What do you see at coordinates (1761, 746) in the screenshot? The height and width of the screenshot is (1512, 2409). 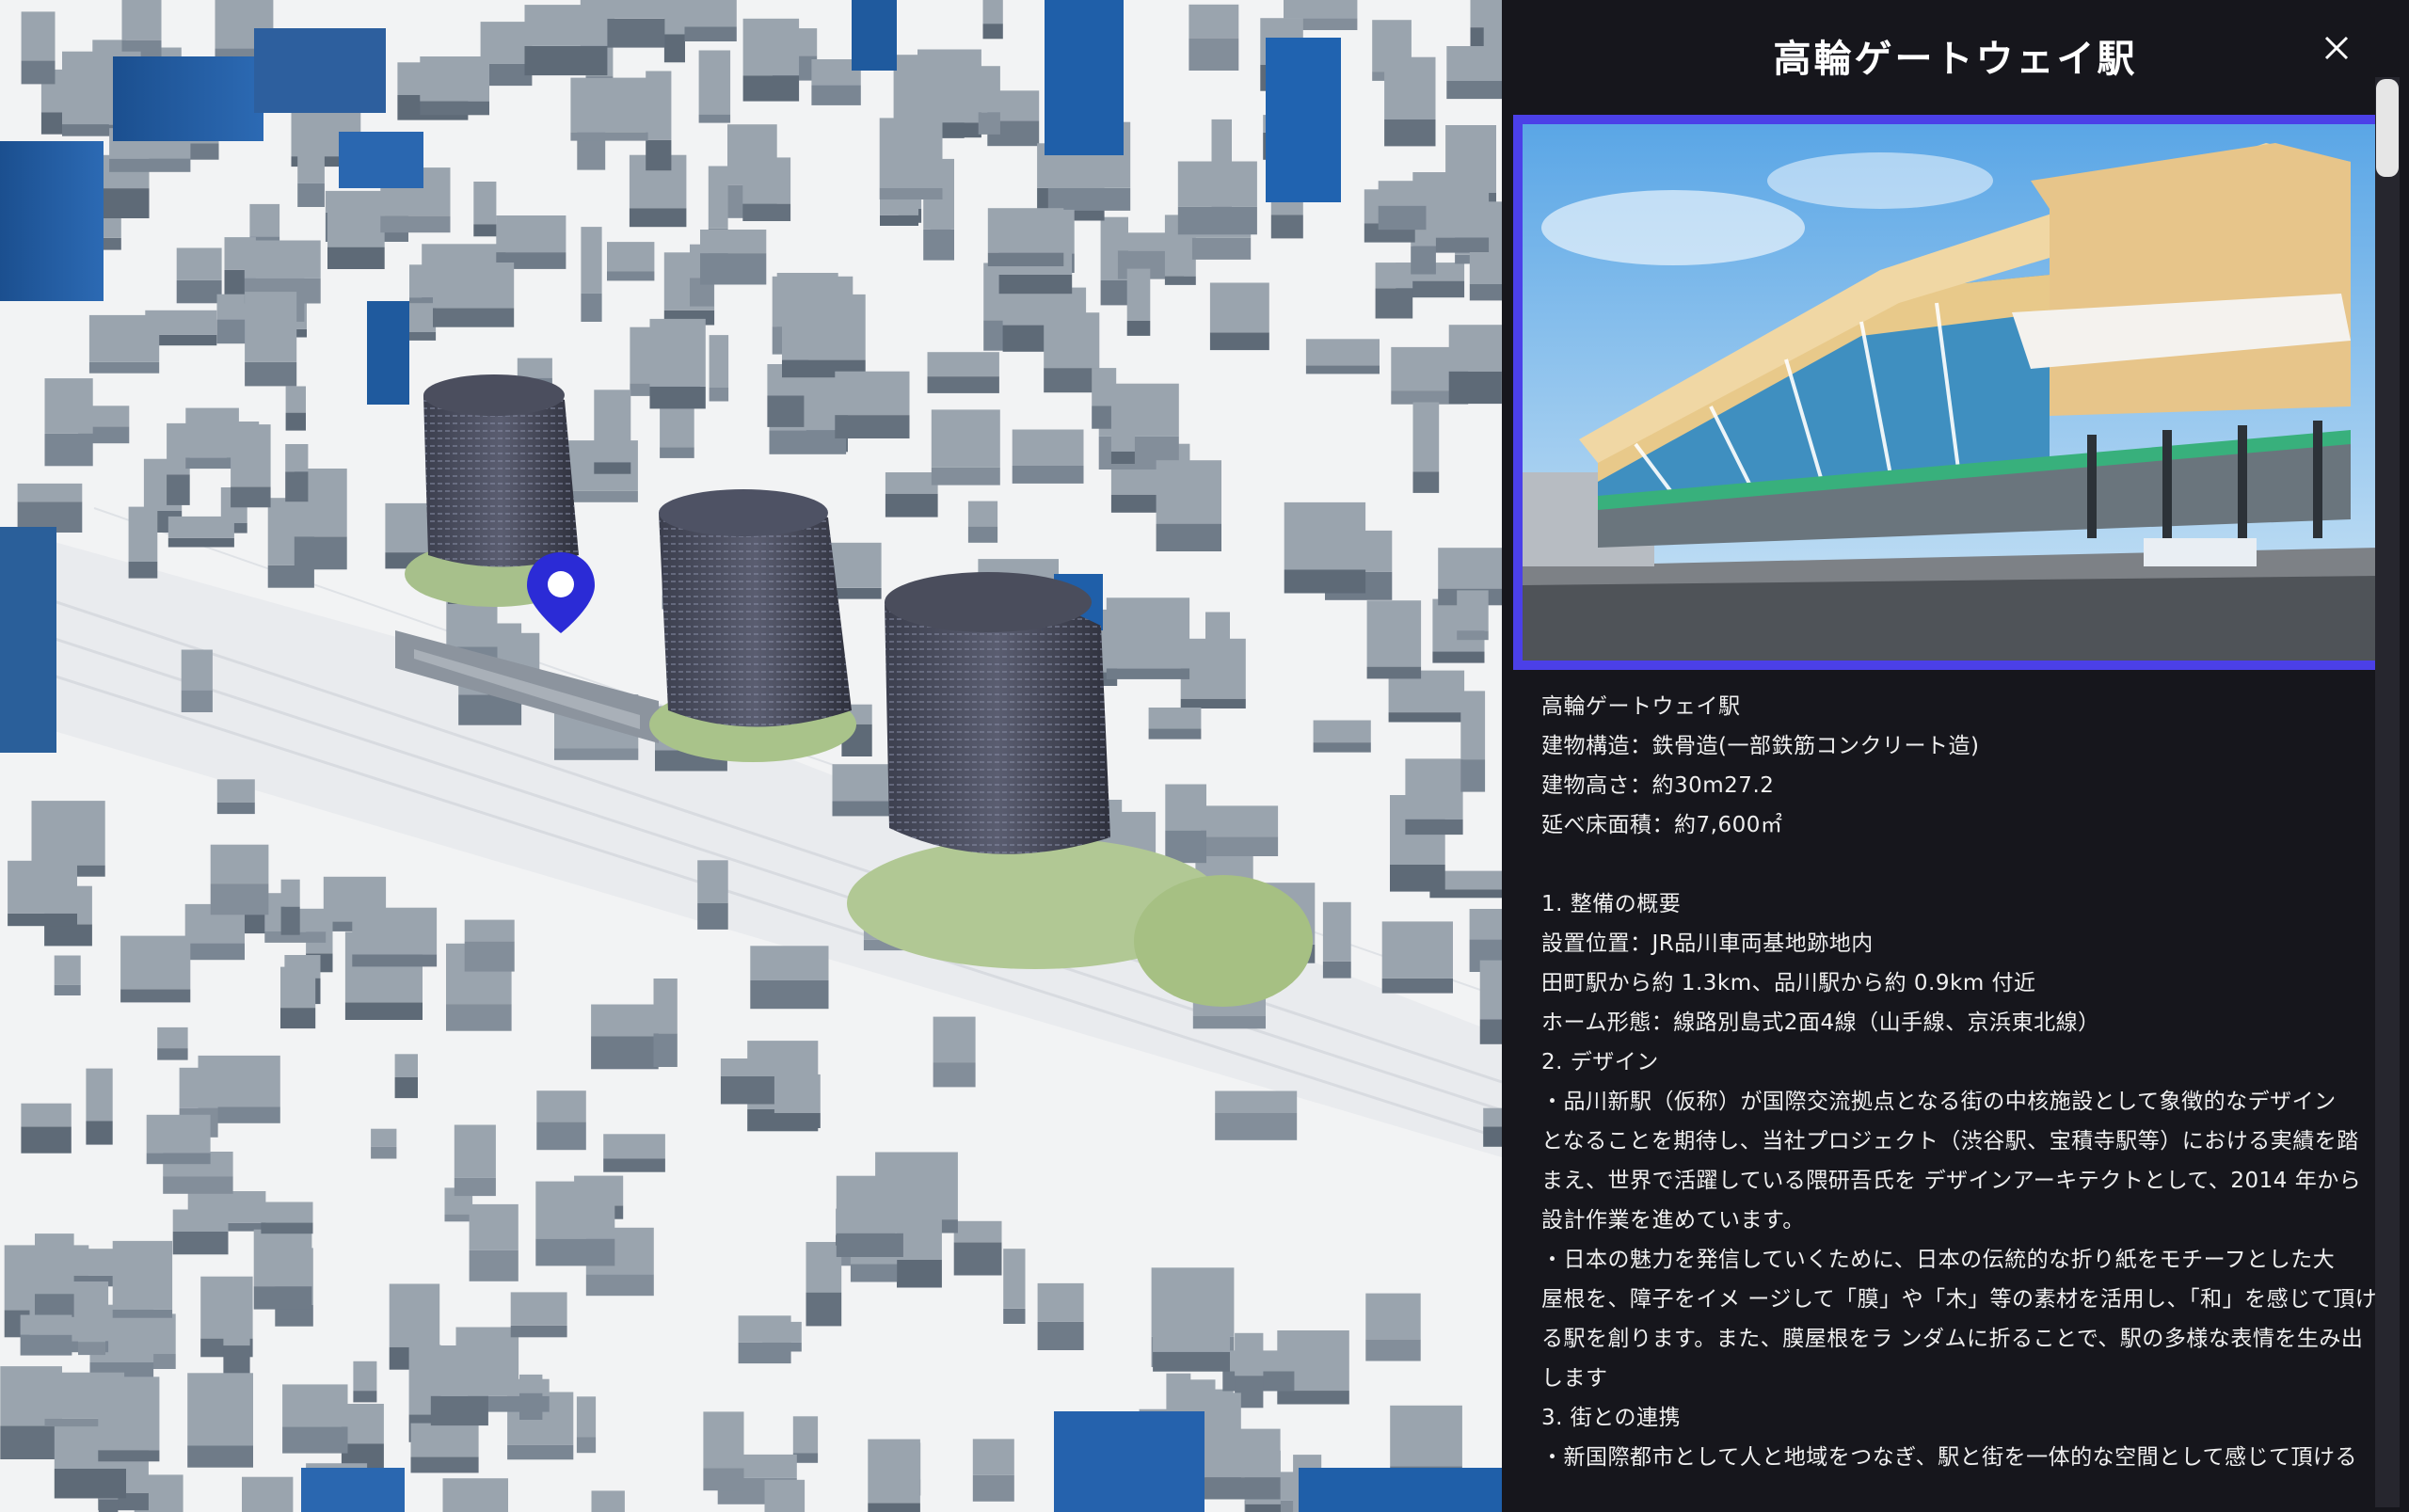 I see `description-line: 建物構造：鉄骨造(一部鉄筋コンクリート造)` at bounding box center [1761, 746].